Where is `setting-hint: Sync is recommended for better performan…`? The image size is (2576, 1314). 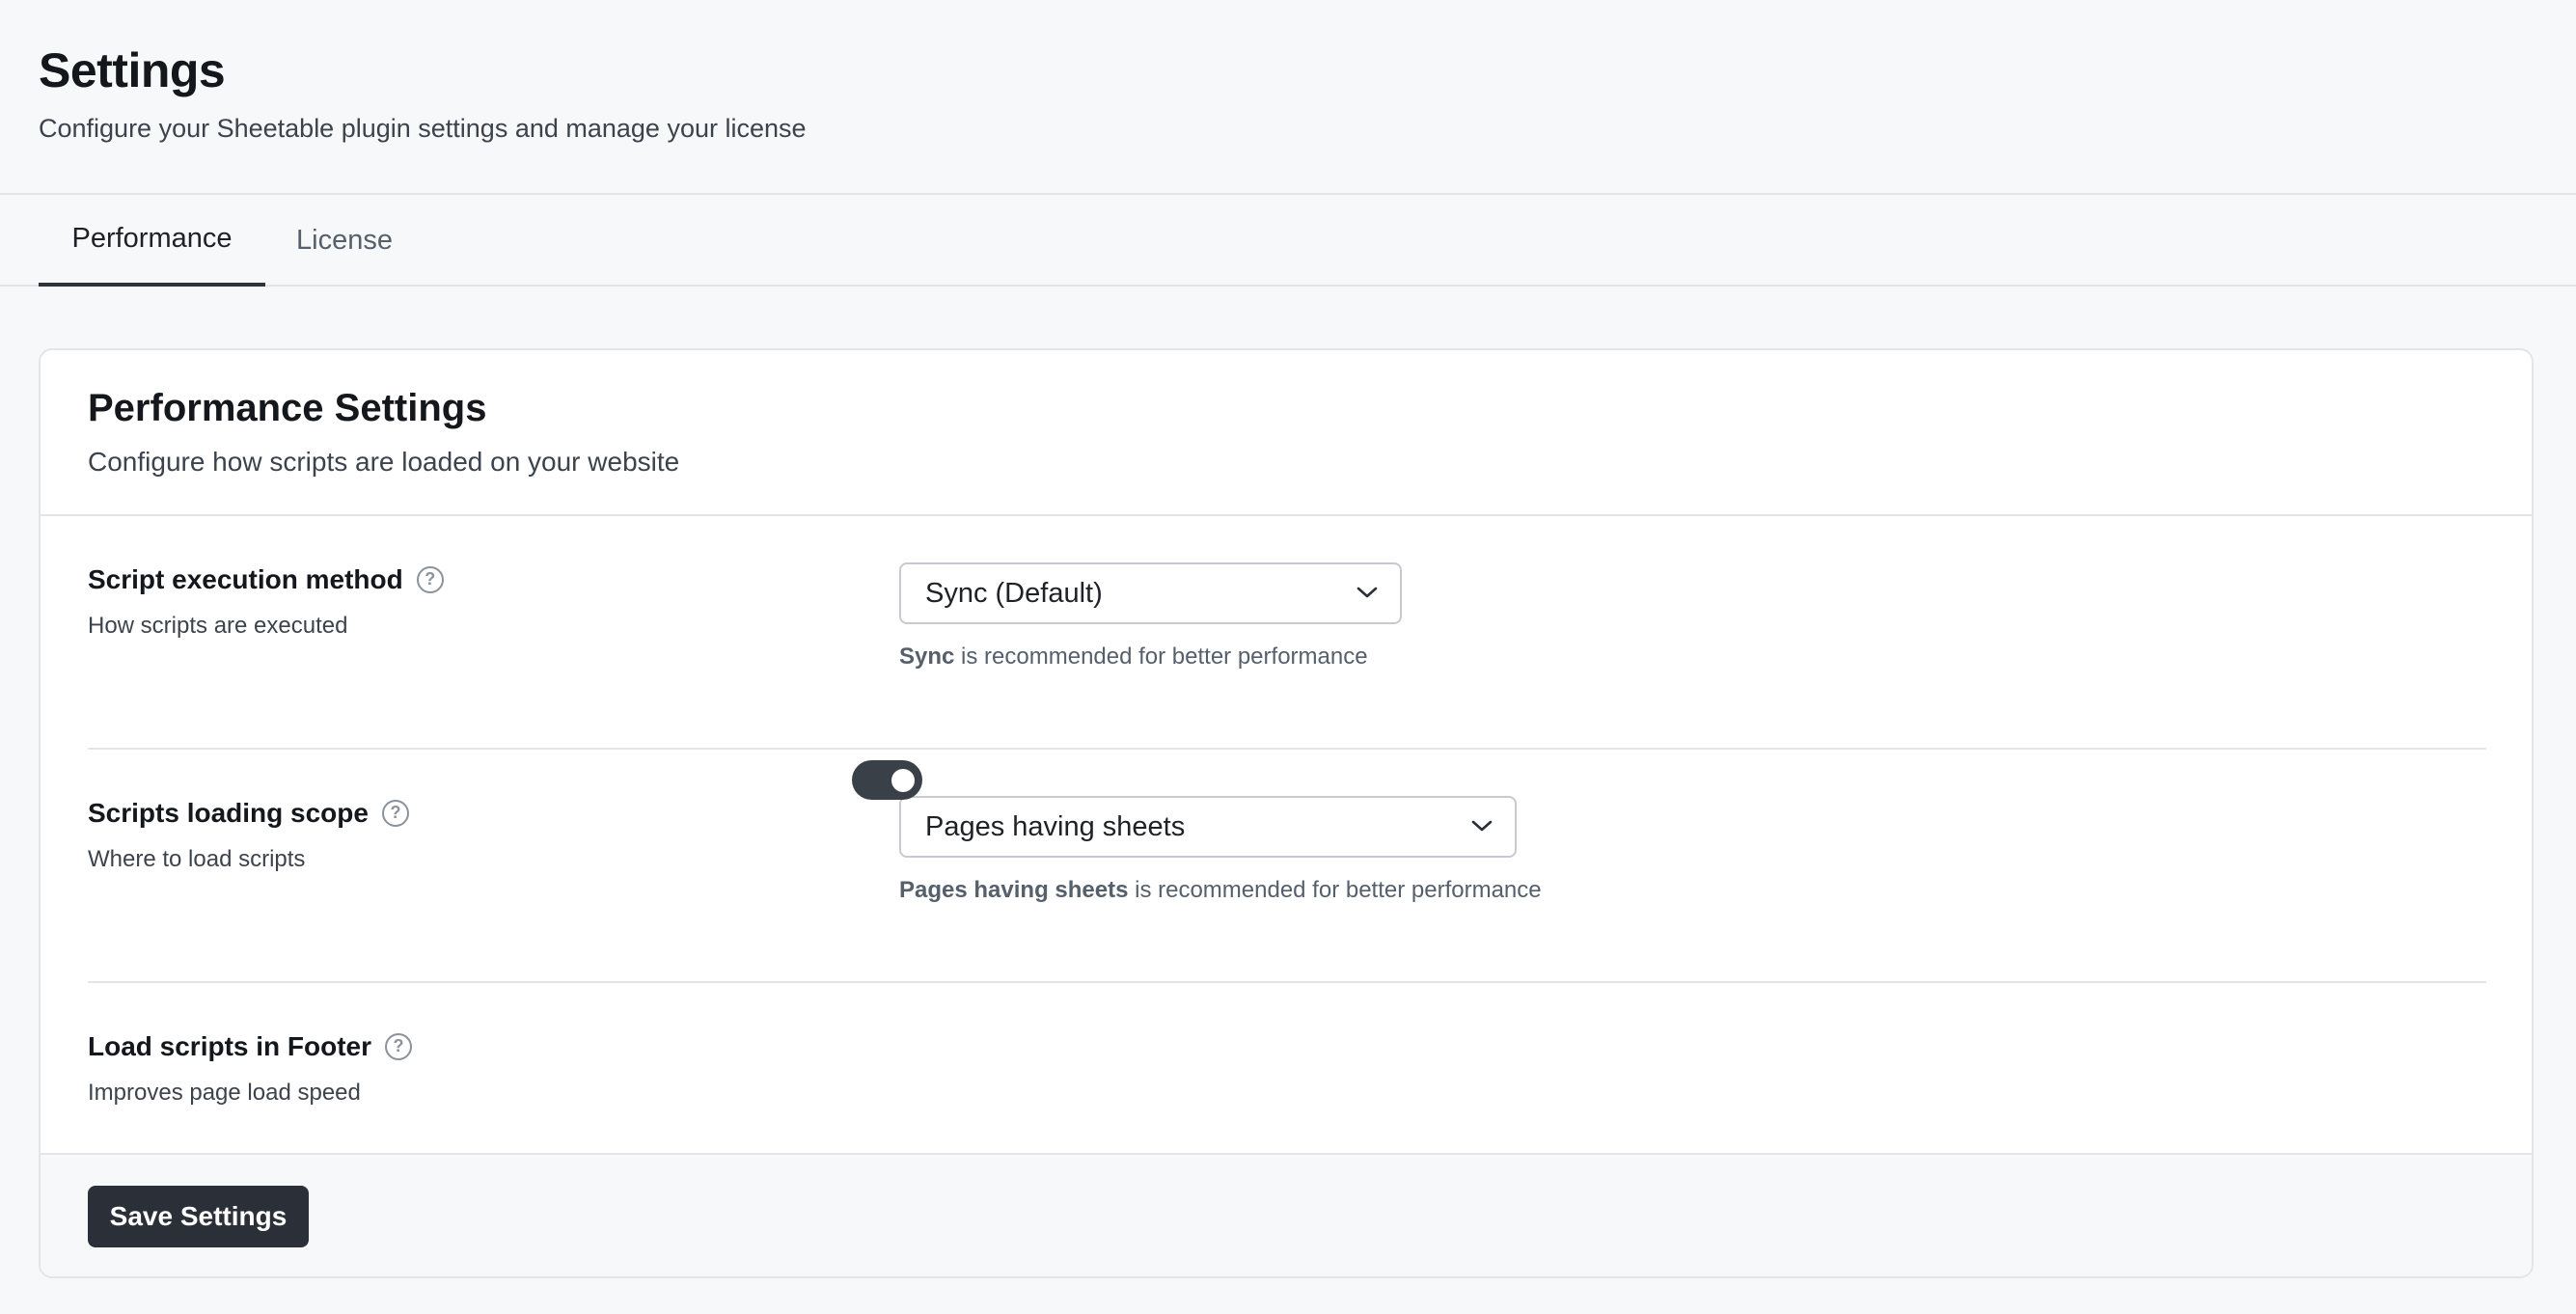 setting-hint: Sync is recommended for better performan… is located at coordinates (1134, 657).